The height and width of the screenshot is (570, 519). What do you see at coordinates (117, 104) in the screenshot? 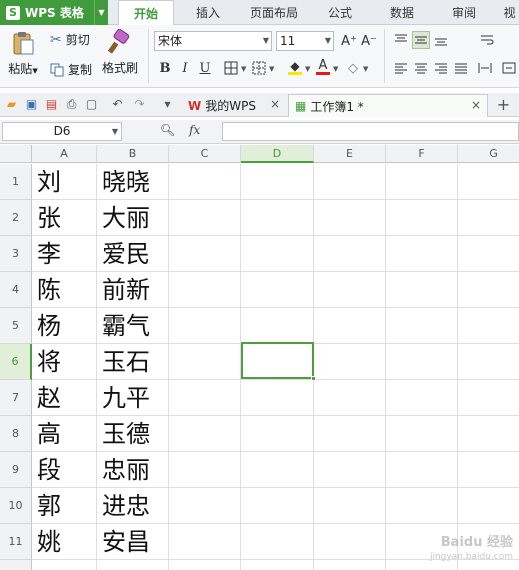
I see `undo-icon: ↶` at bounding box center [117, 104].